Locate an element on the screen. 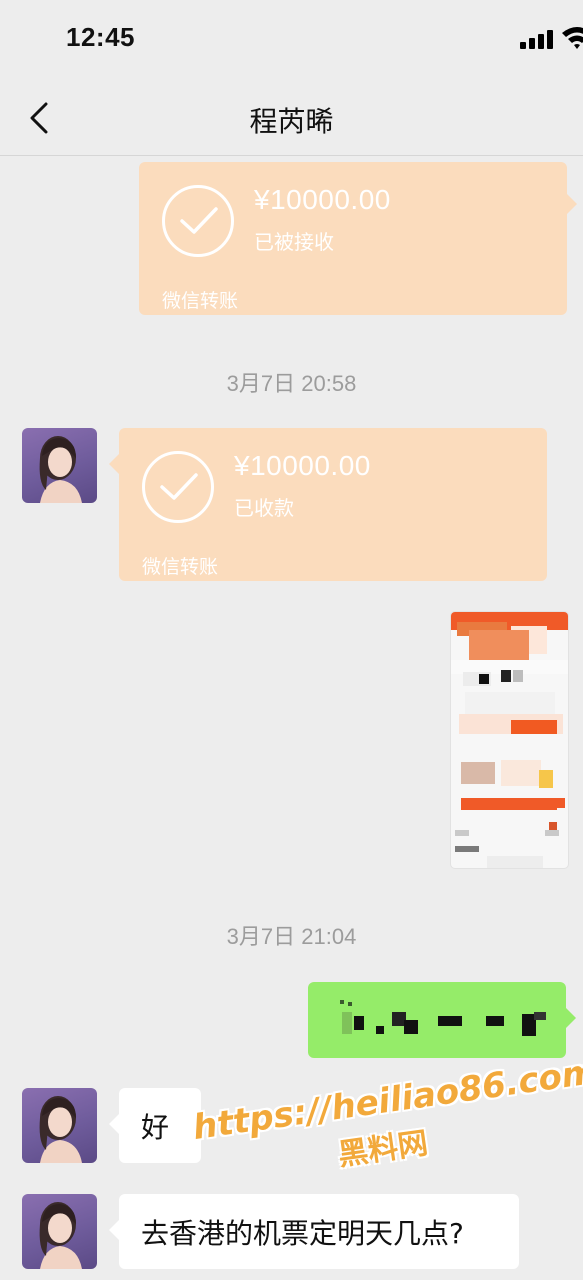 This screenshot has height=1280, width=583. received-message-bubble: 去香港的机票定明天几点? is located at coordinates (314, 1231).